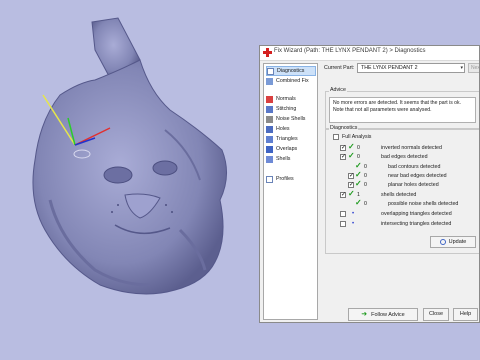  What do you see at coordinates (358, 148) in the screenshot?
I see `inverted-normals-count: 0` at bounding box center [358, 148].